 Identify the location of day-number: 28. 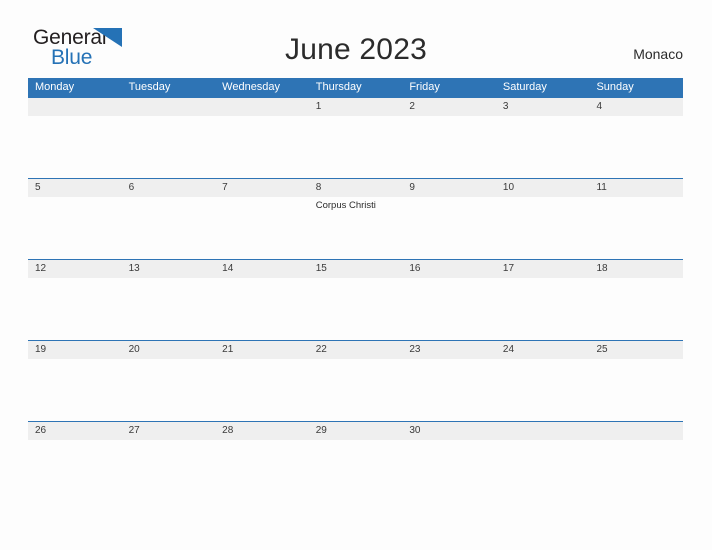
(262, 431).